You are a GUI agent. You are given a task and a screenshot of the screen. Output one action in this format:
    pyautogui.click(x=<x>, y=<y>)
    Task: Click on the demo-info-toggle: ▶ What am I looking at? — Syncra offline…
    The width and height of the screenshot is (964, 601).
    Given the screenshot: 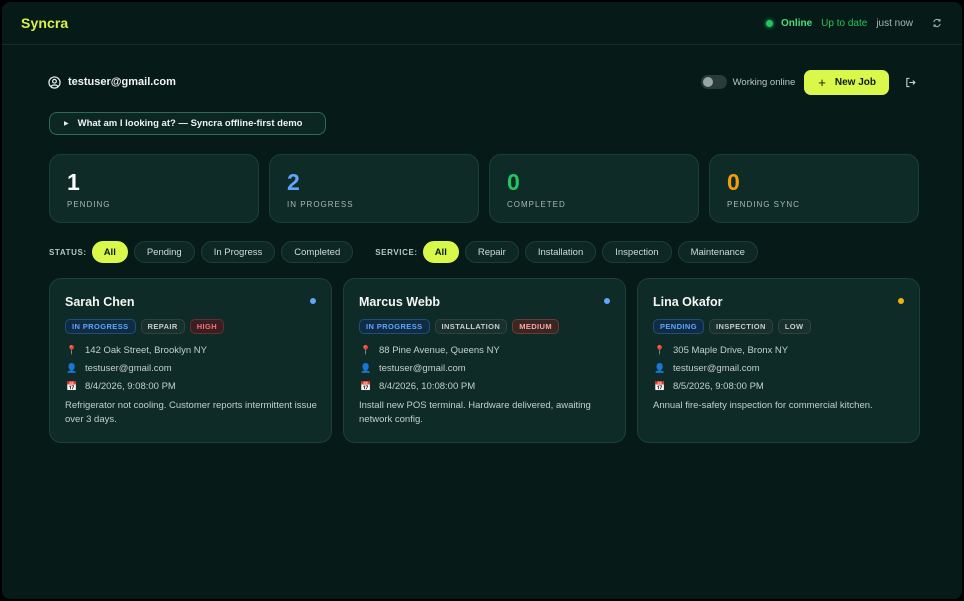 What is the action you would take?
    pyautogui.click(x=187, y=123)
    